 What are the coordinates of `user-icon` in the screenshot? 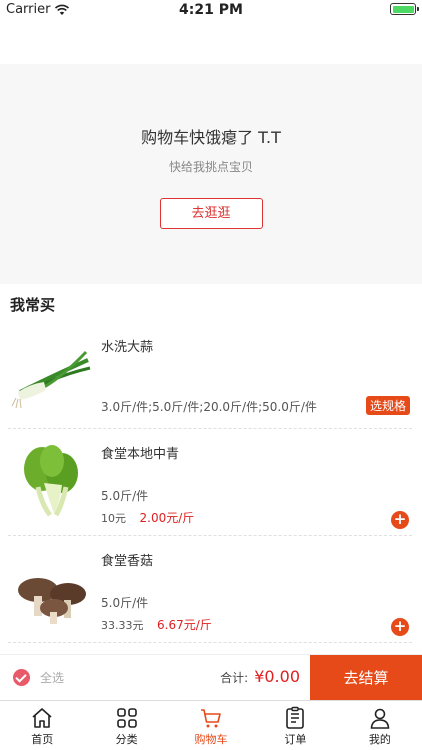 It's located at (380, 718).